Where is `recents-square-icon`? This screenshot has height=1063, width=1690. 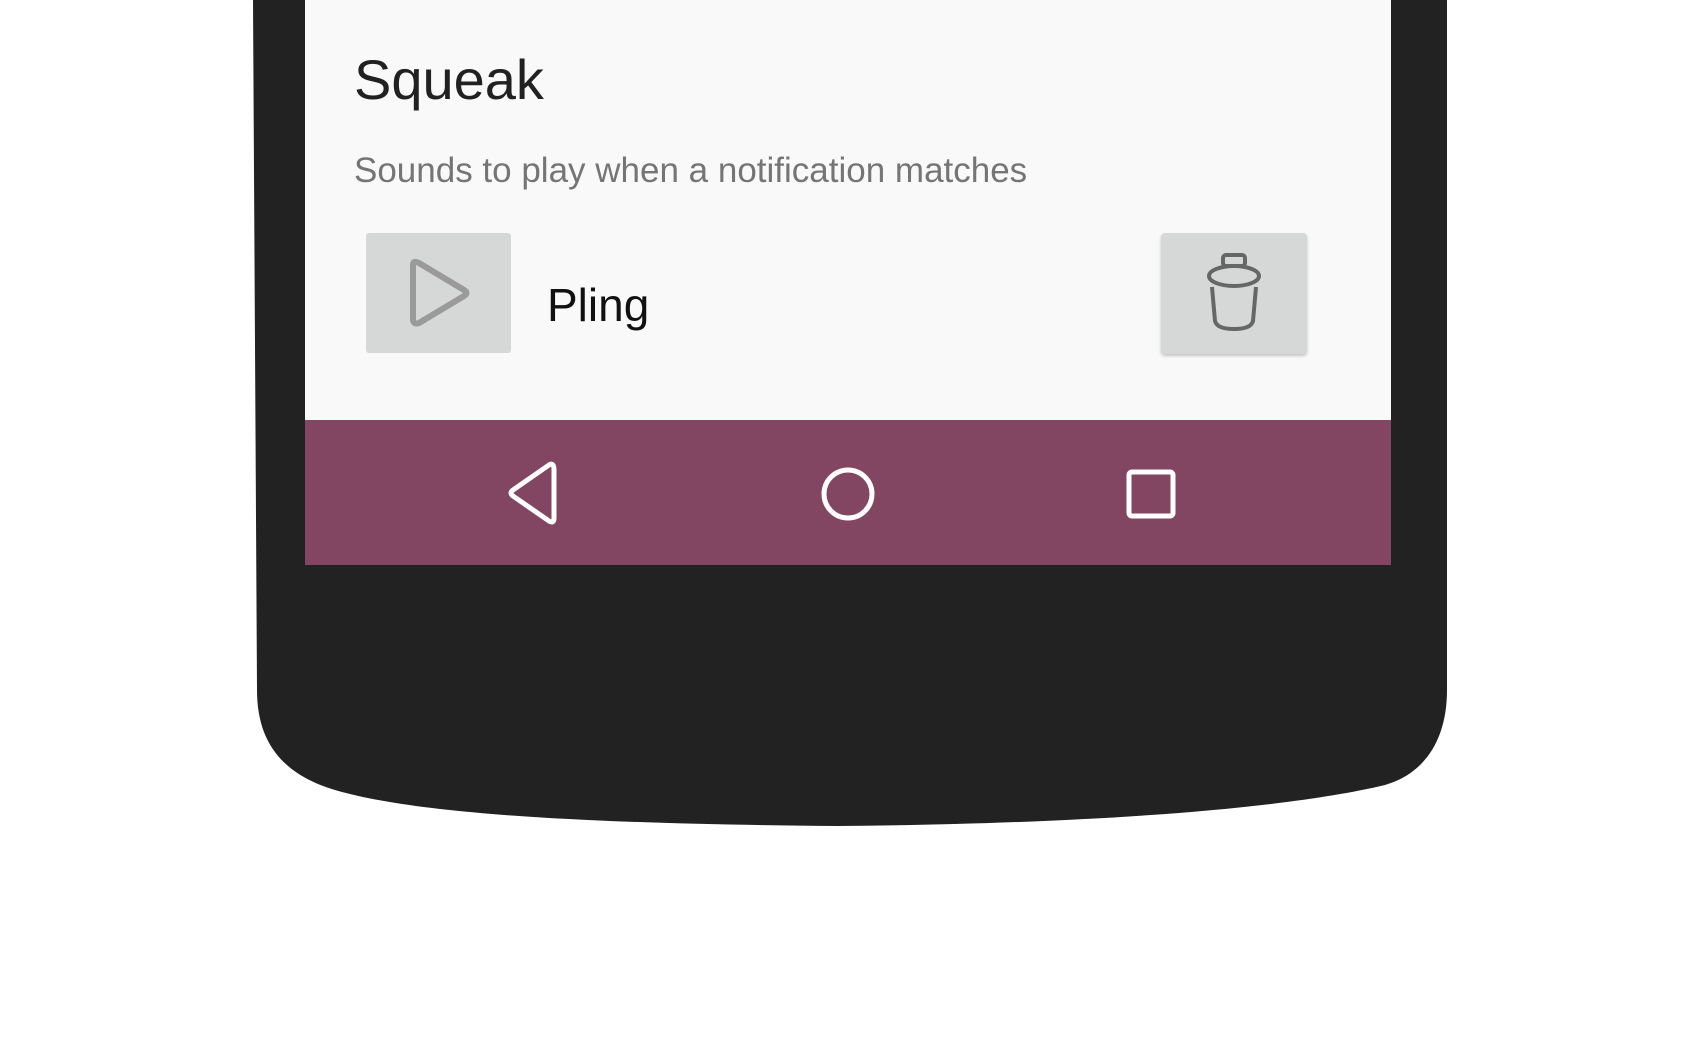
recents-square-icon is located at coordinates (1151, 494).